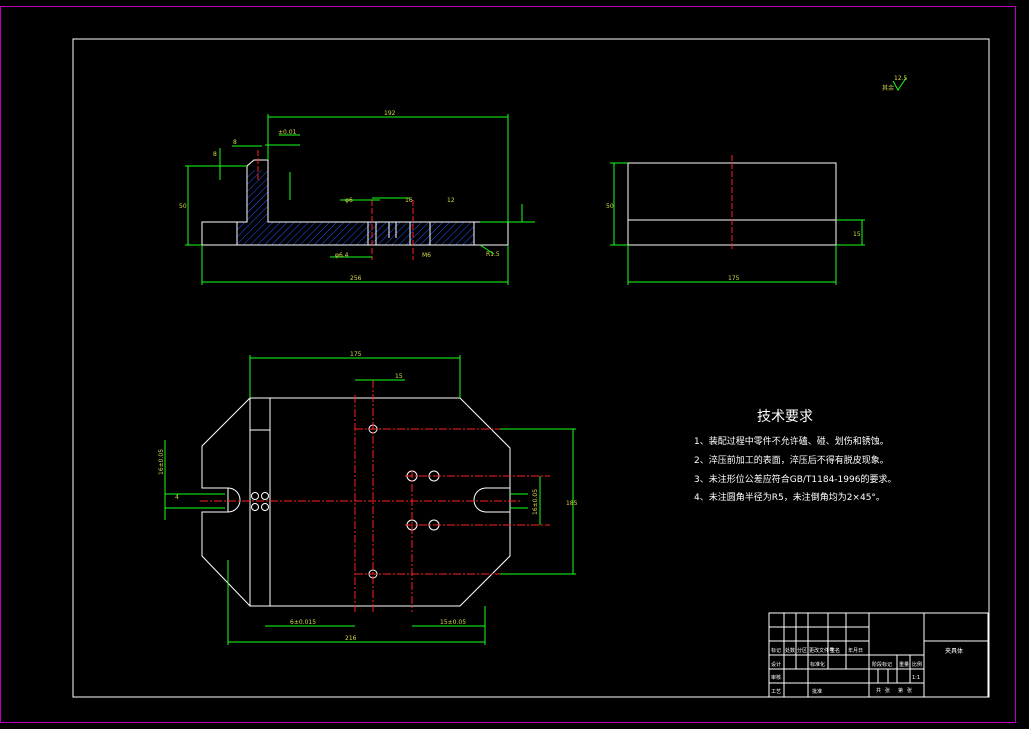 This screenshot has width=1029, height=729. Describe the element at coordinates (610, 206) in the screenshot. I see `dim-side-50: 50` at that location.